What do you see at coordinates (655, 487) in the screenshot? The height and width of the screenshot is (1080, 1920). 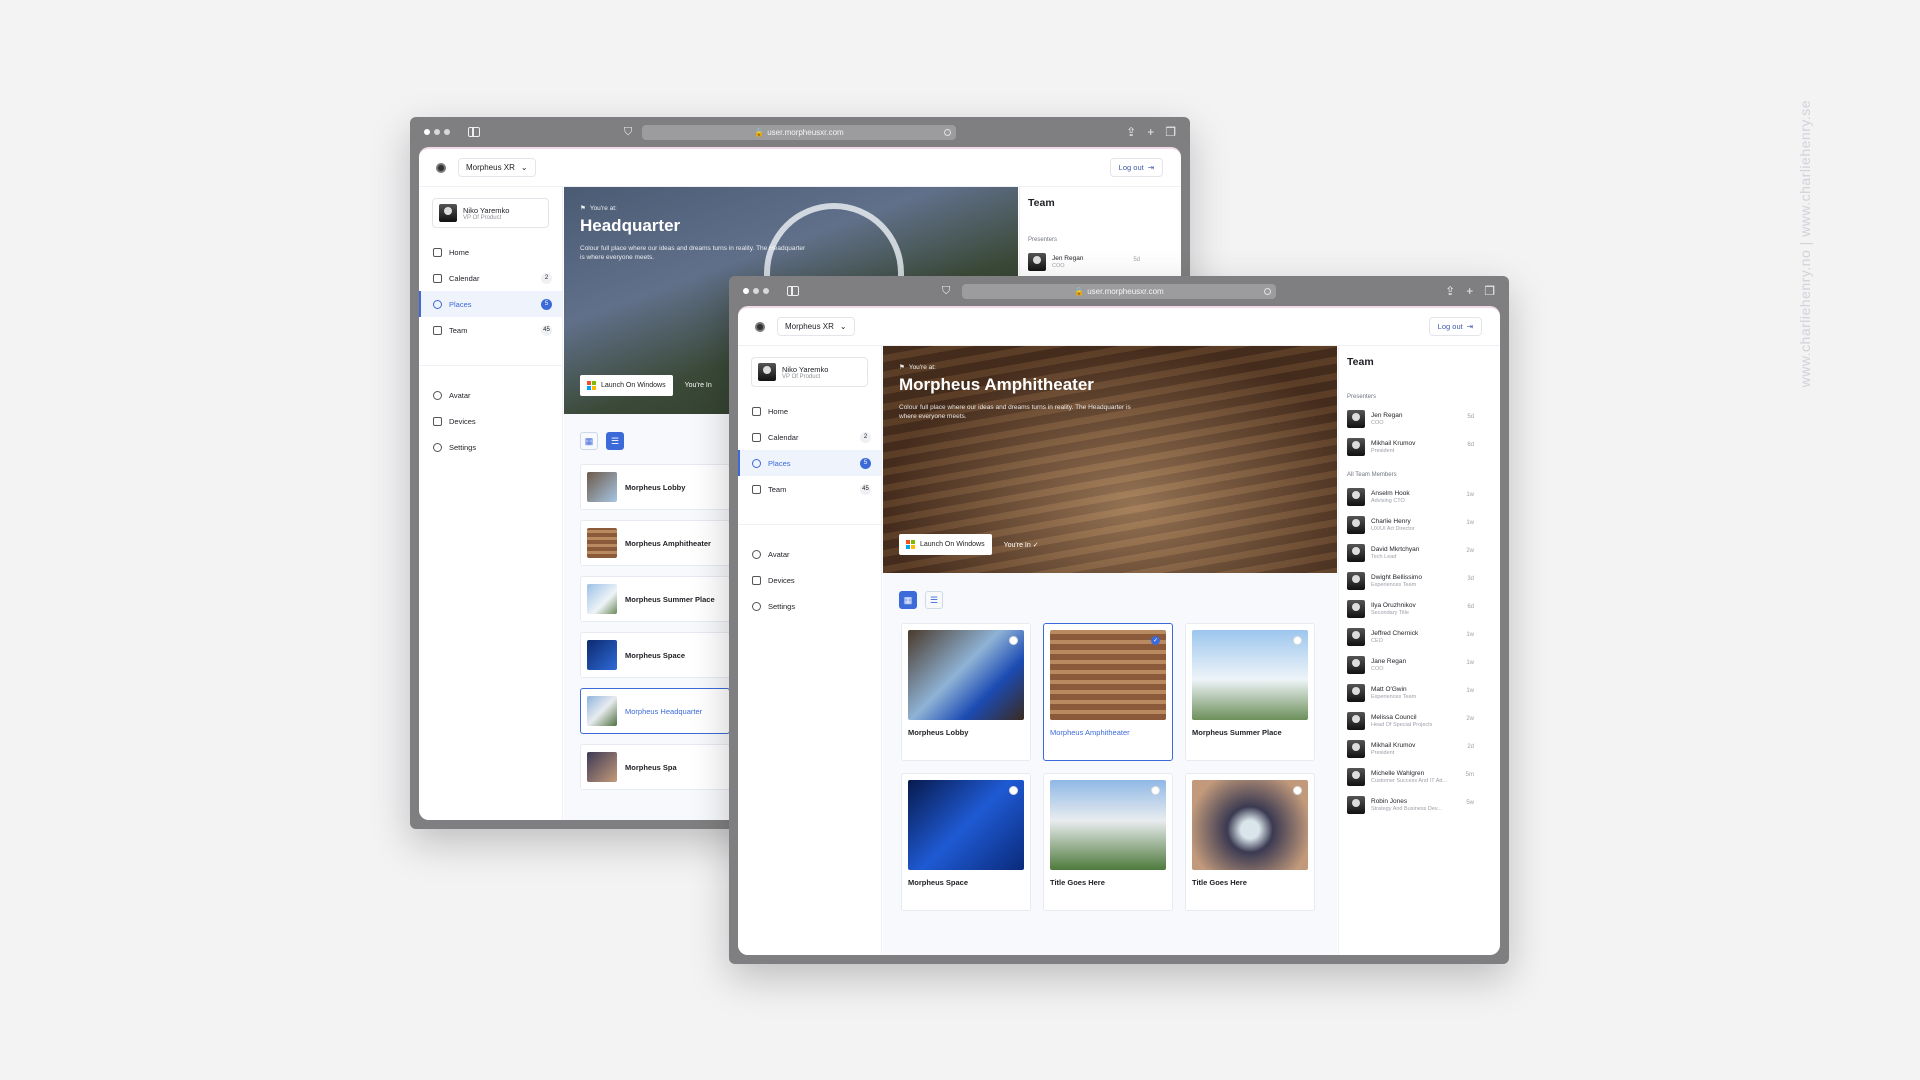 I see `list-item: Morpheus Lobby` at bounding box center [655, 487].